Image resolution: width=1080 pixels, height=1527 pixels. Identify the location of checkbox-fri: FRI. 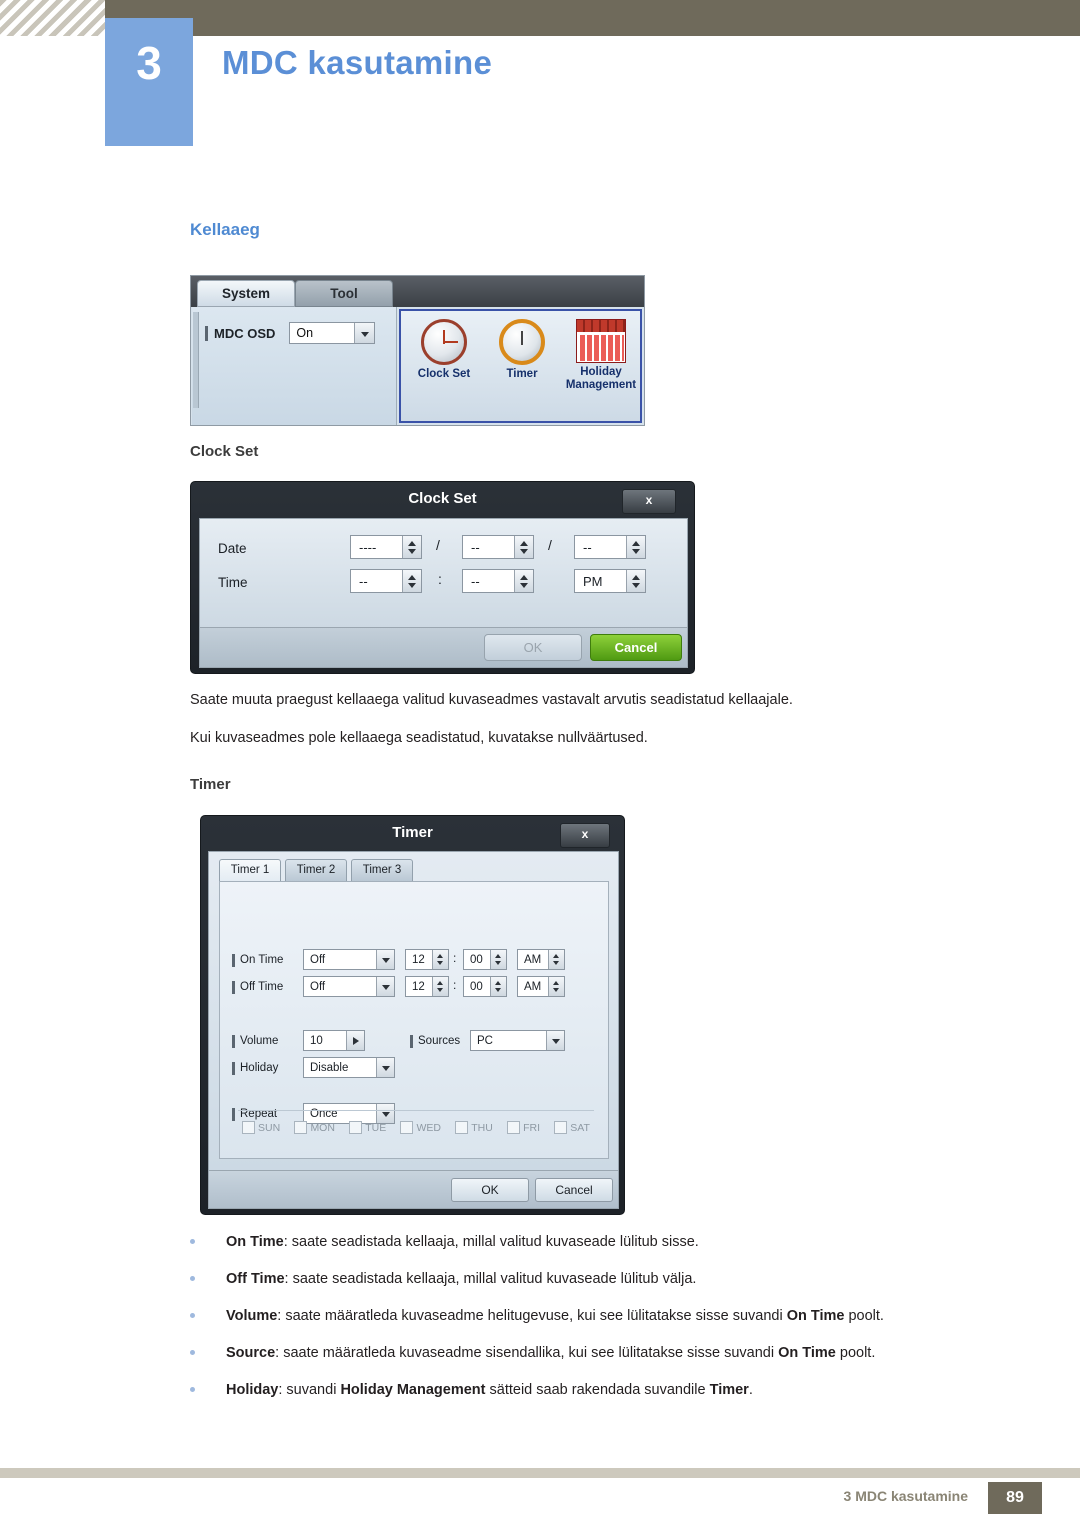
(523, 1127).